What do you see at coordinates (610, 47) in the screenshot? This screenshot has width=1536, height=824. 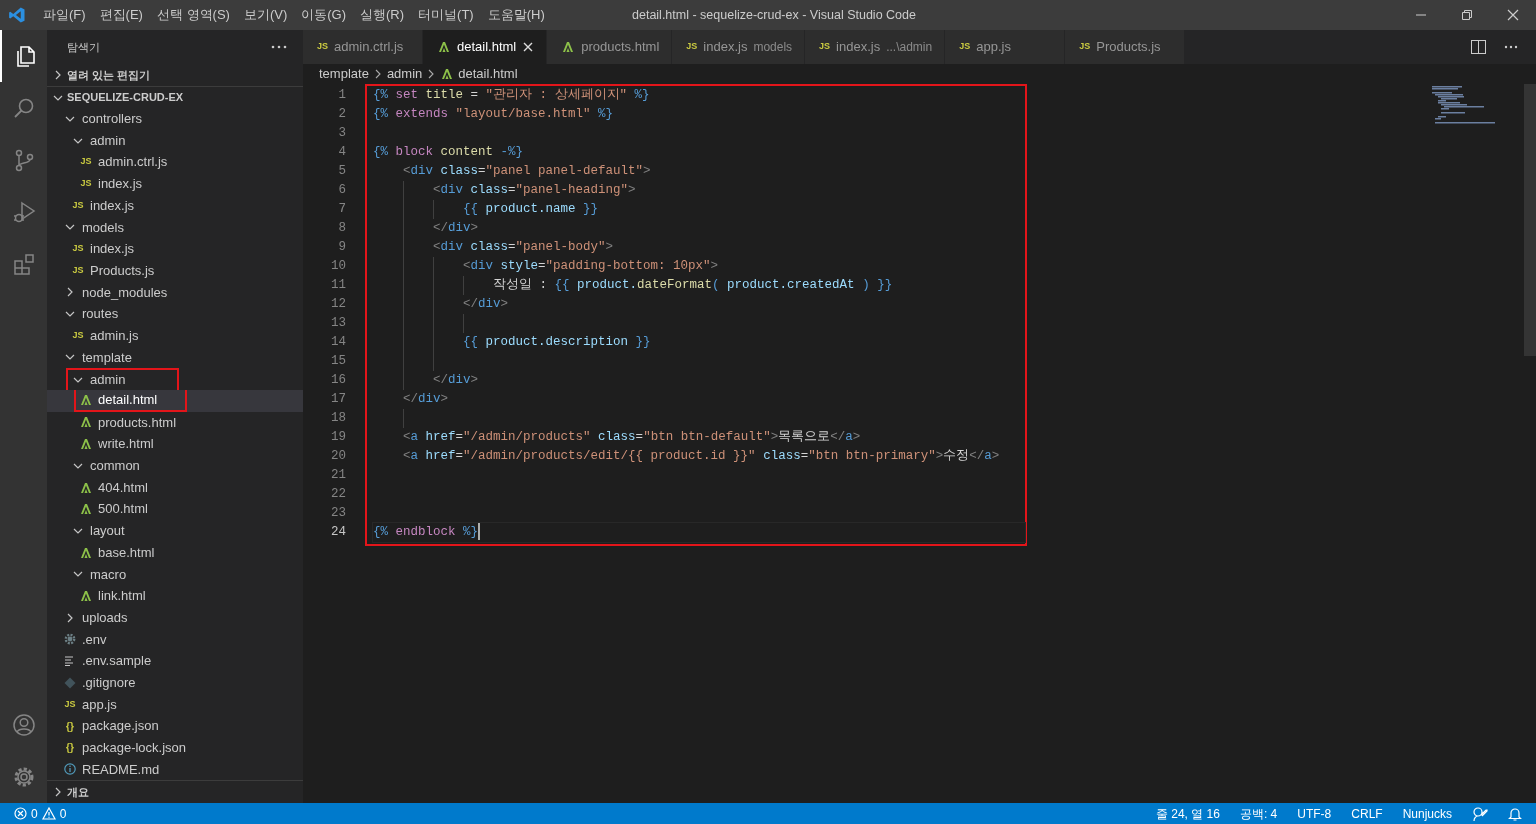 I see `editor-tab: products.html` at bounding box center [610, 47].